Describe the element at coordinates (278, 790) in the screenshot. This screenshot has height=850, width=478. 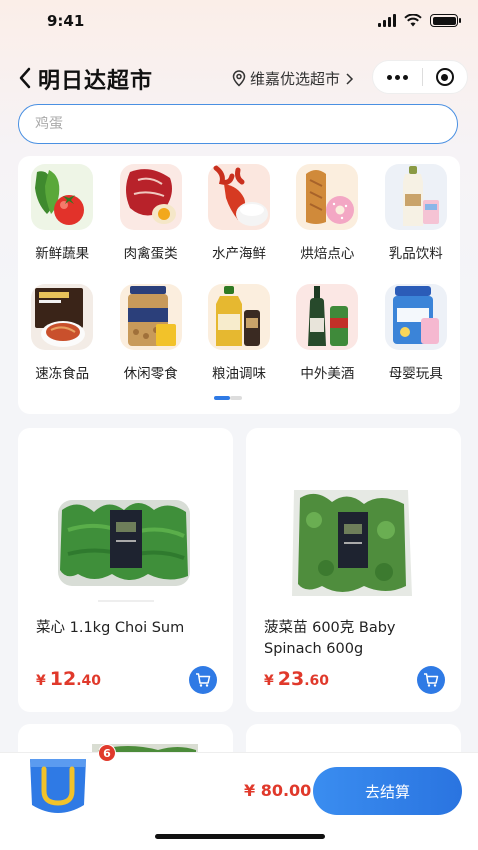
I see `cart-total: ¥ 80.00` at that location.